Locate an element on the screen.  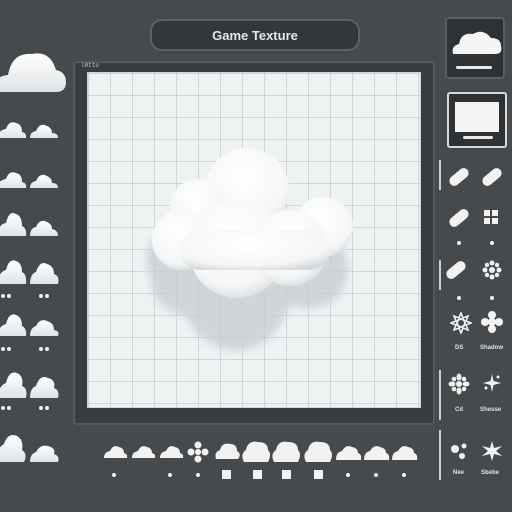
thumbnail-caption-bar is located at coordinates (474, 67).